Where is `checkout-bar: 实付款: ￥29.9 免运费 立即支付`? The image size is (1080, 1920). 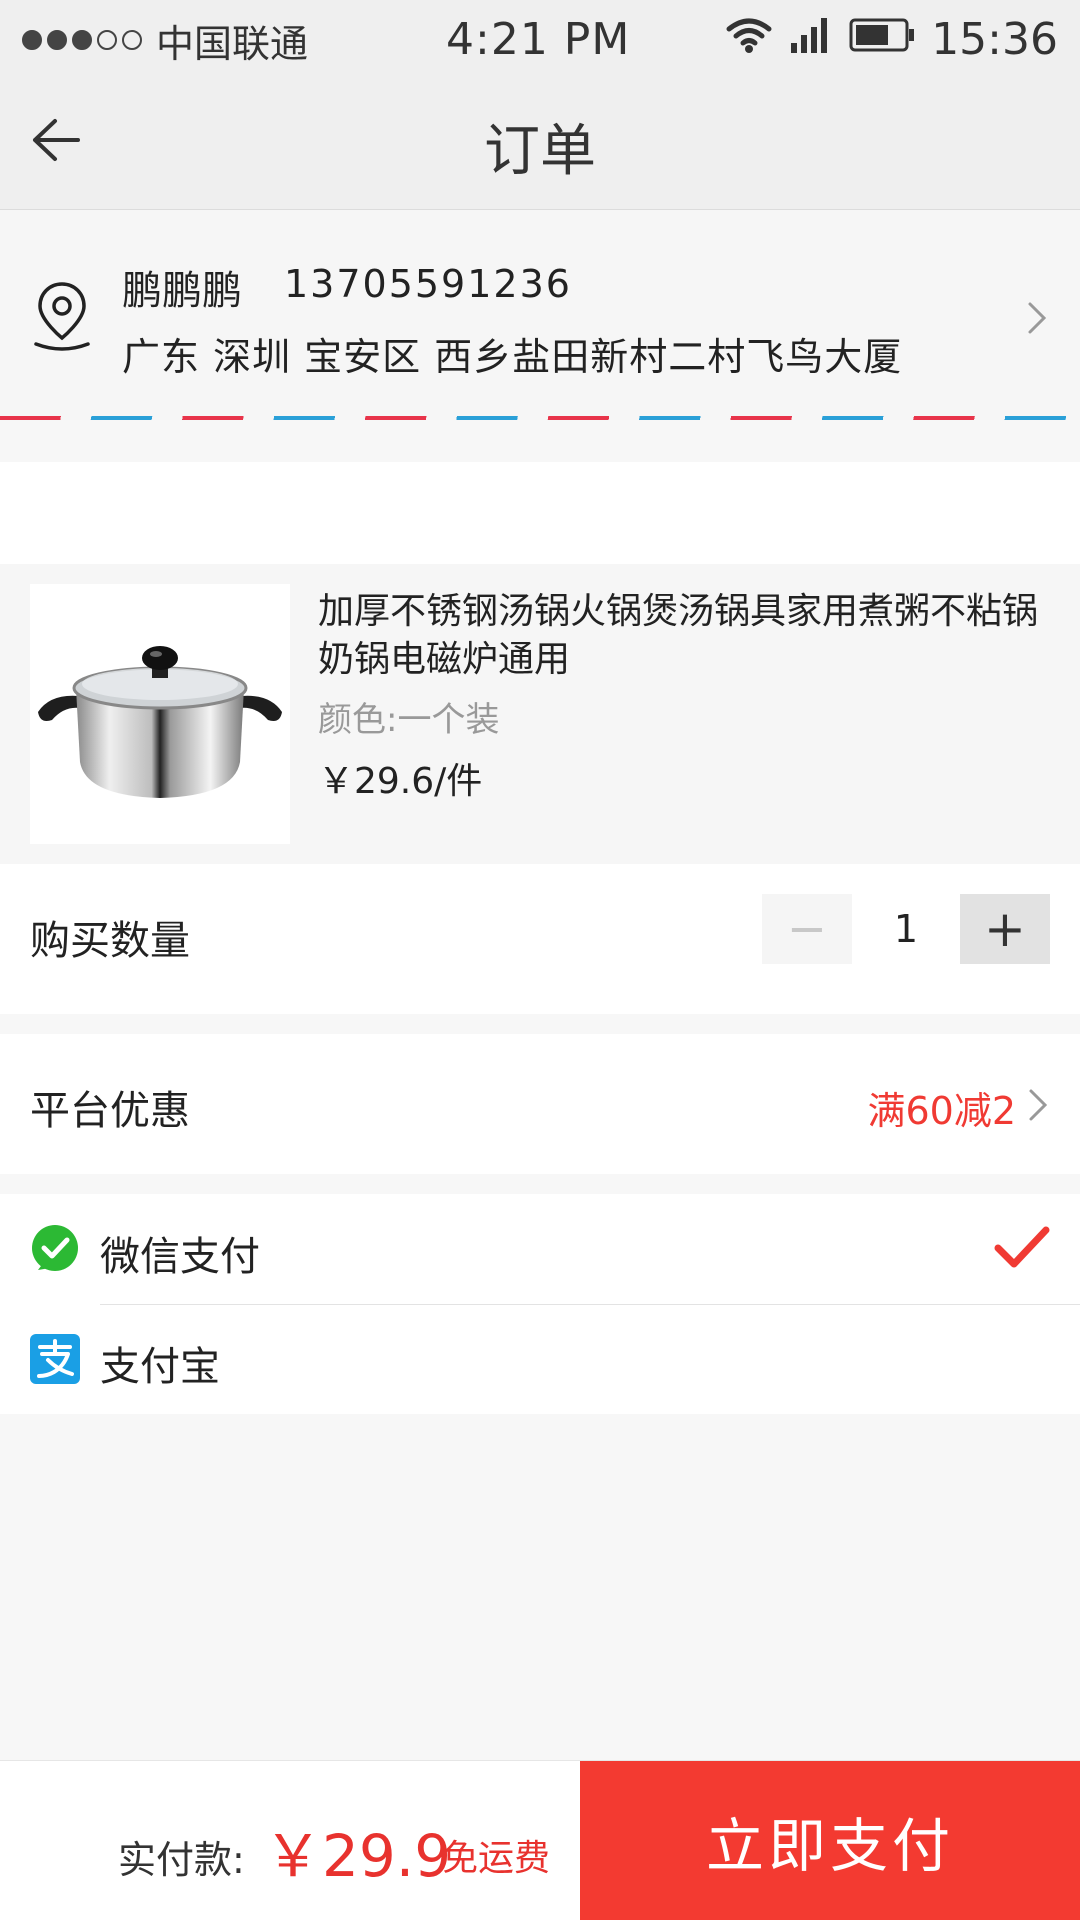 checkout-bar: 实付款: ￥29.9 免运费 立即支付 is located at coordinates (540, 1840).